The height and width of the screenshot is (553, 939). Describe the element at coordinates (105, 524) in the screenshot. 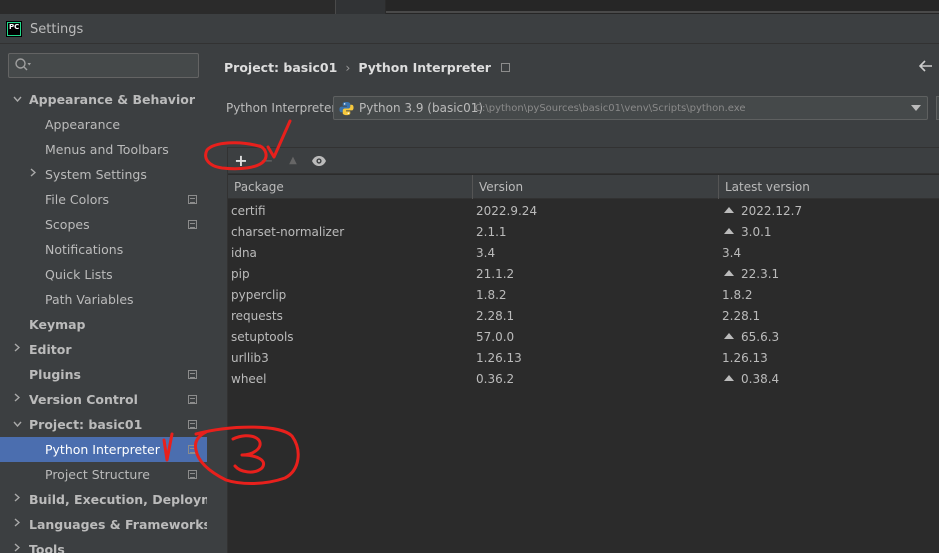

I see `sidebar-item-languages-frameworks: Languages & Frameworks` at that location.